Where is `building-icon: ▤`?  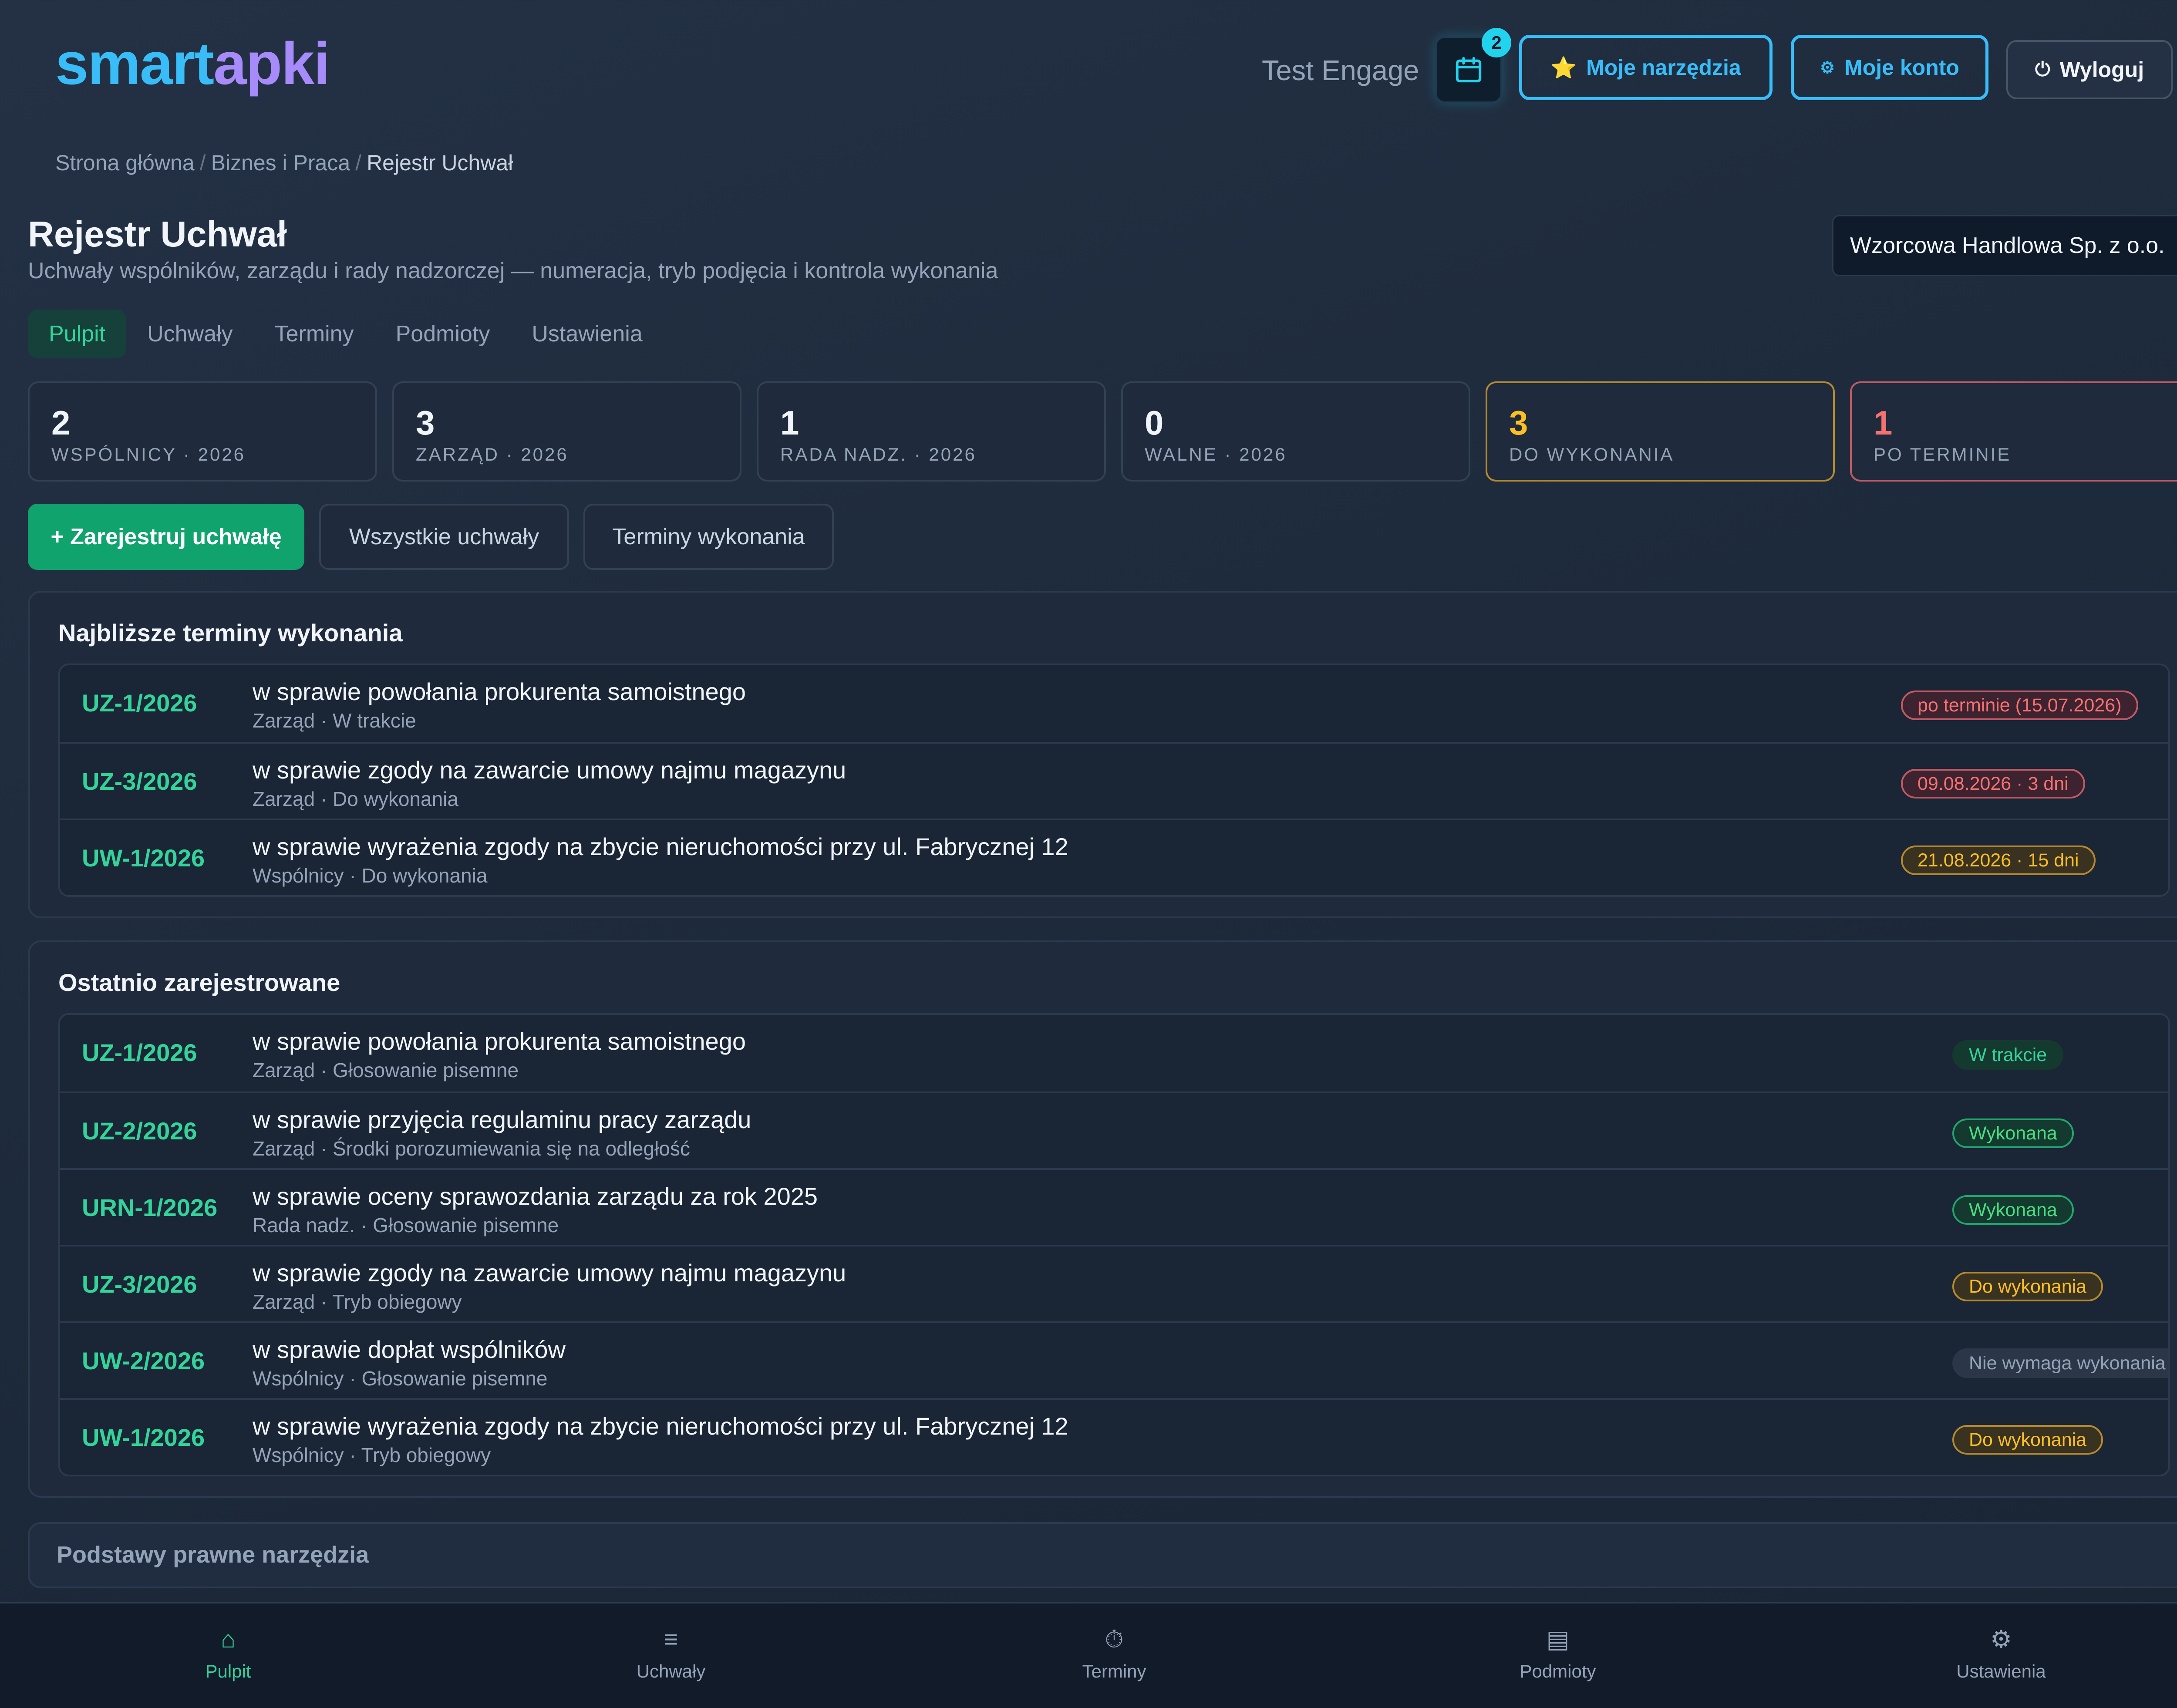 building-icon: ▤ is located at coordinates (1558, 1639).